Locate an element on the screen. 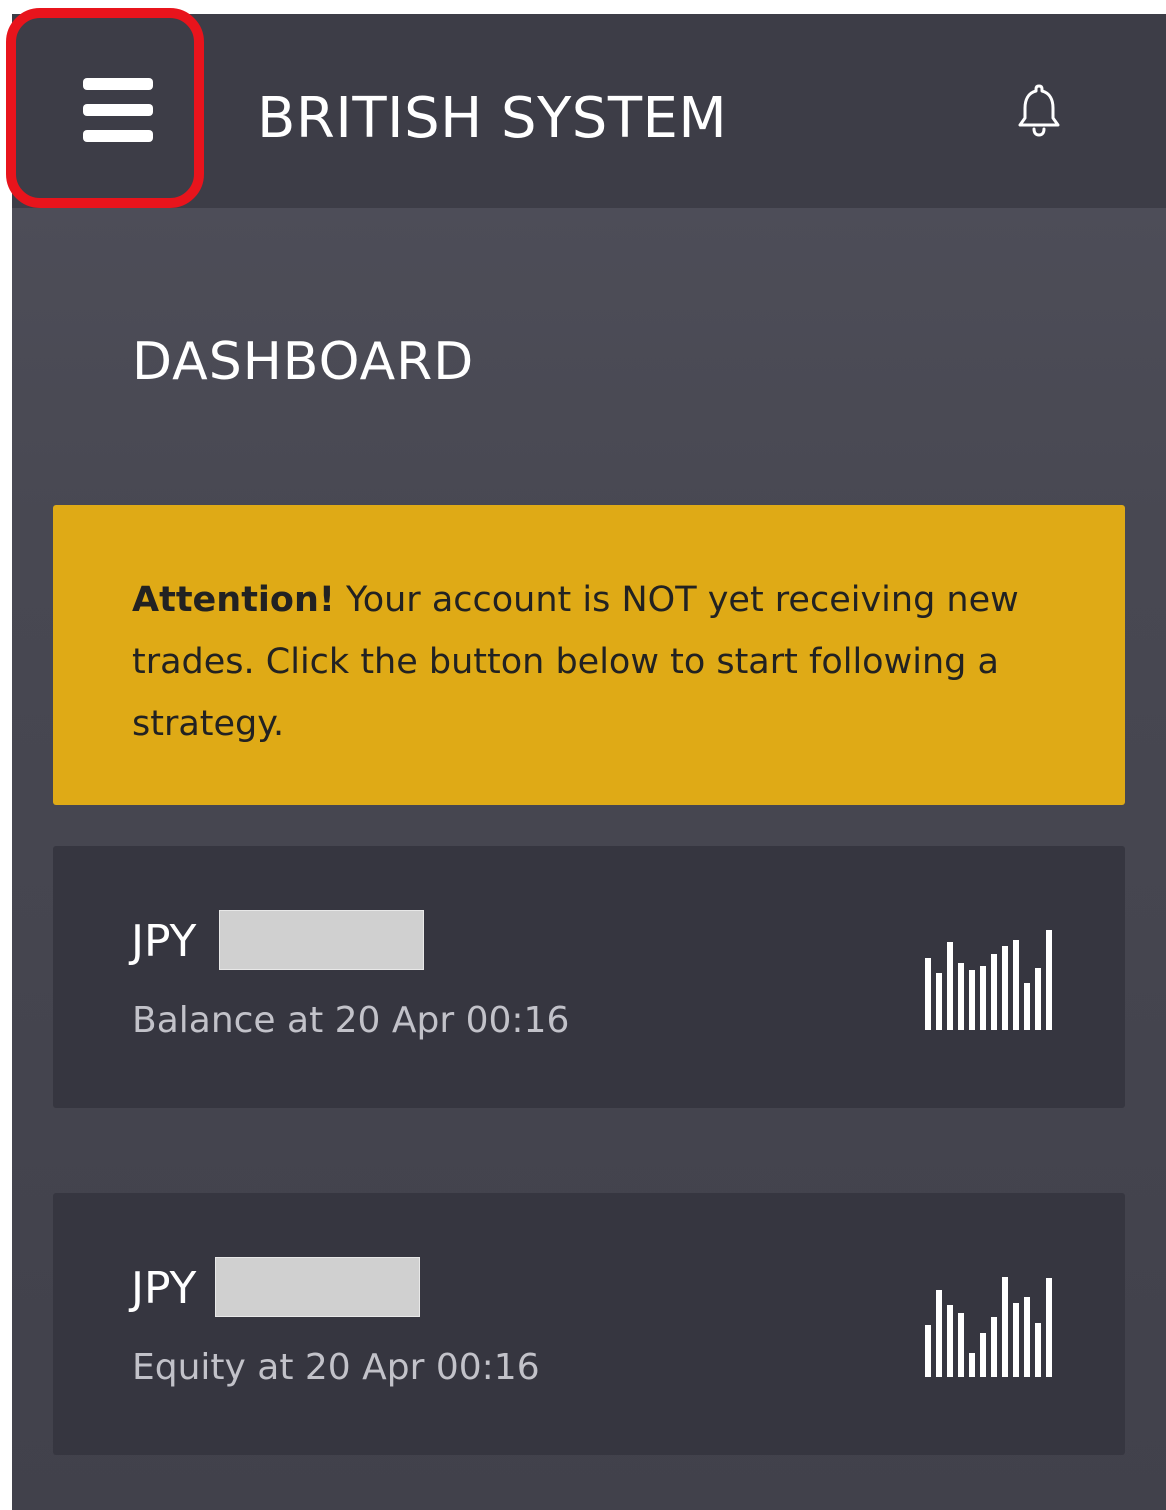 This screenshot has width=1166, height=1510. equity-value-redacted is located at coordinates (317, 1287).